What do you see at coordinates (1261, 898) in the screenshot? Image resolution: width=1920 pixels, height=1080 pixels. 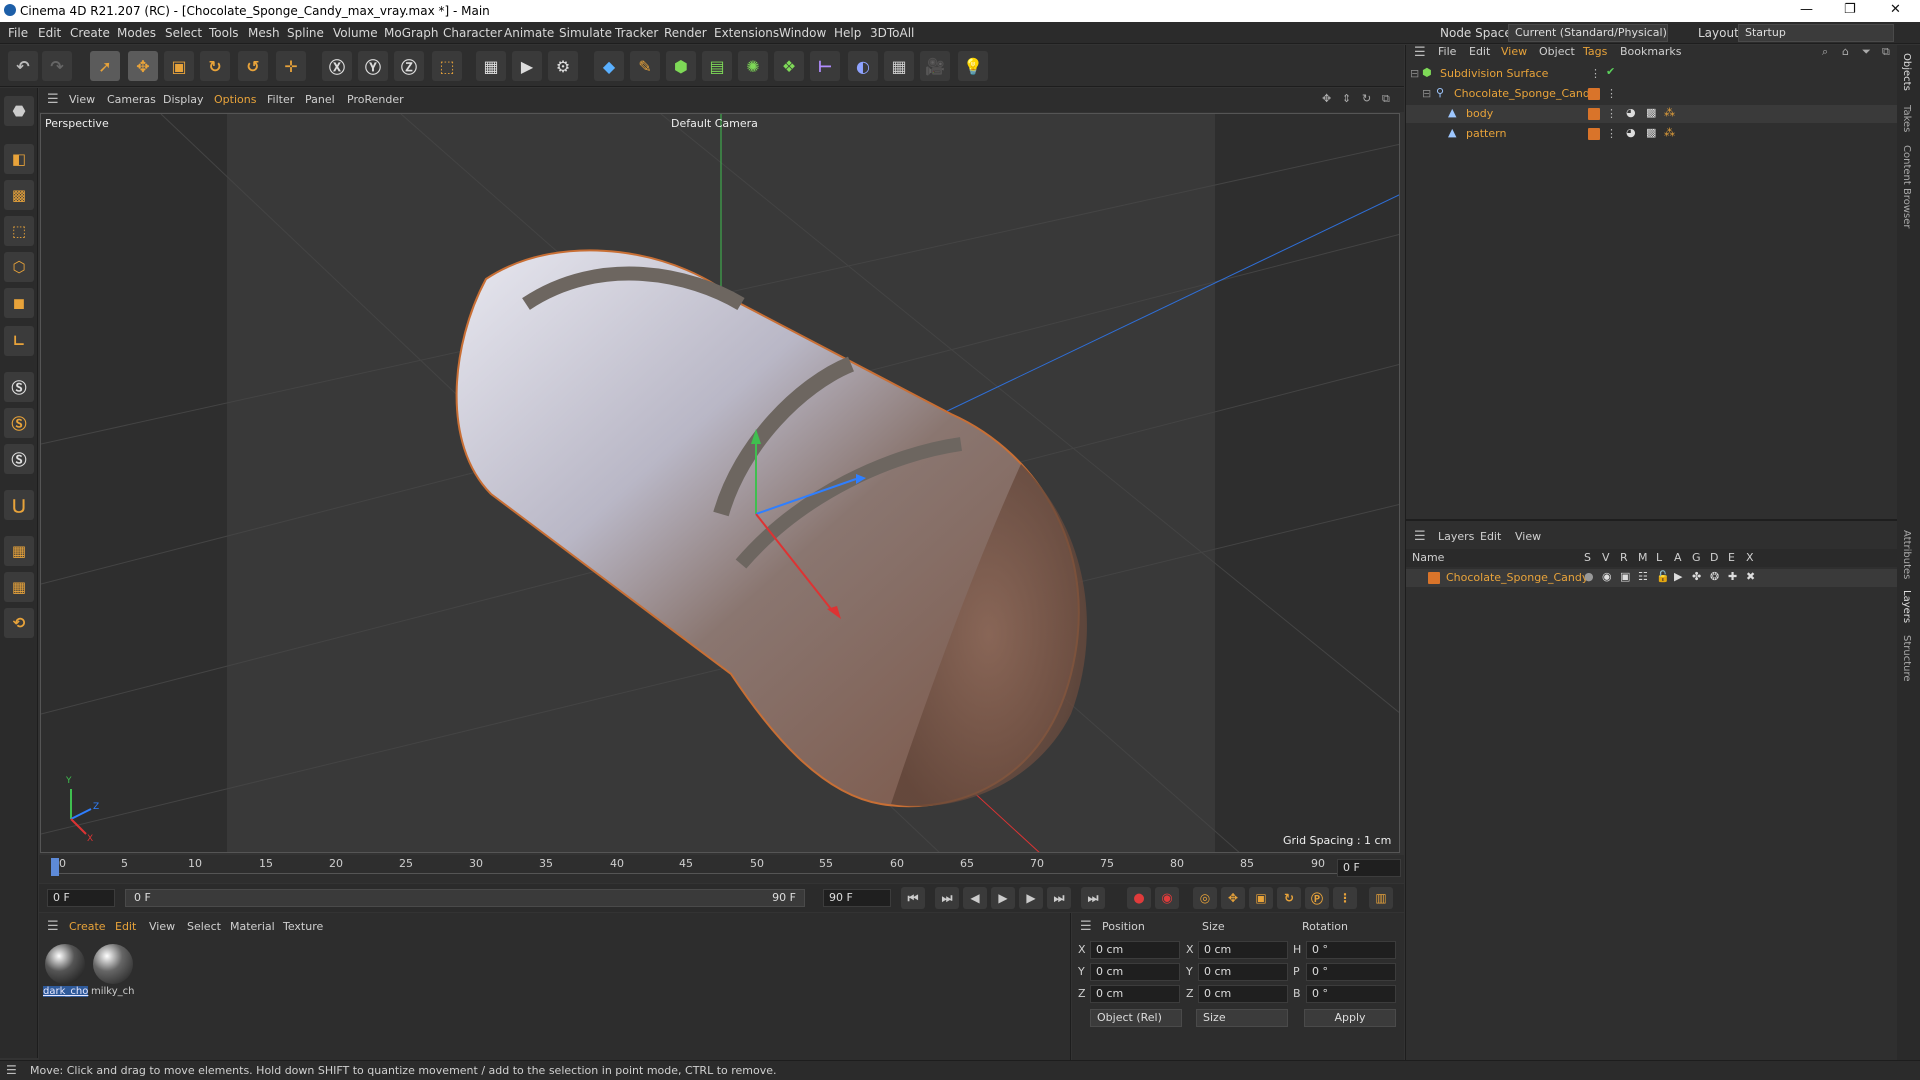 I see `key-scale-icon: ▣` at bounding box center [1261, 898].